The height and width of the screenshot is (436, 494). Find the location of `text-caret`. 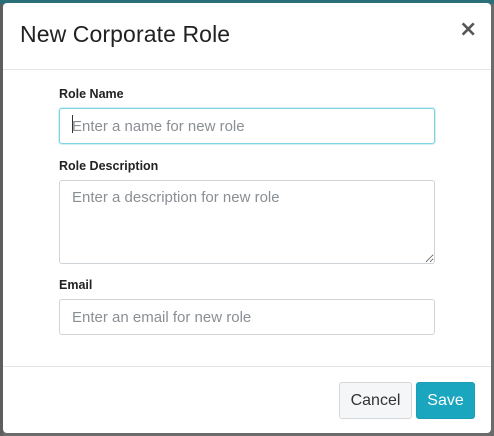

text-caret is located at coordinates (72, 124).